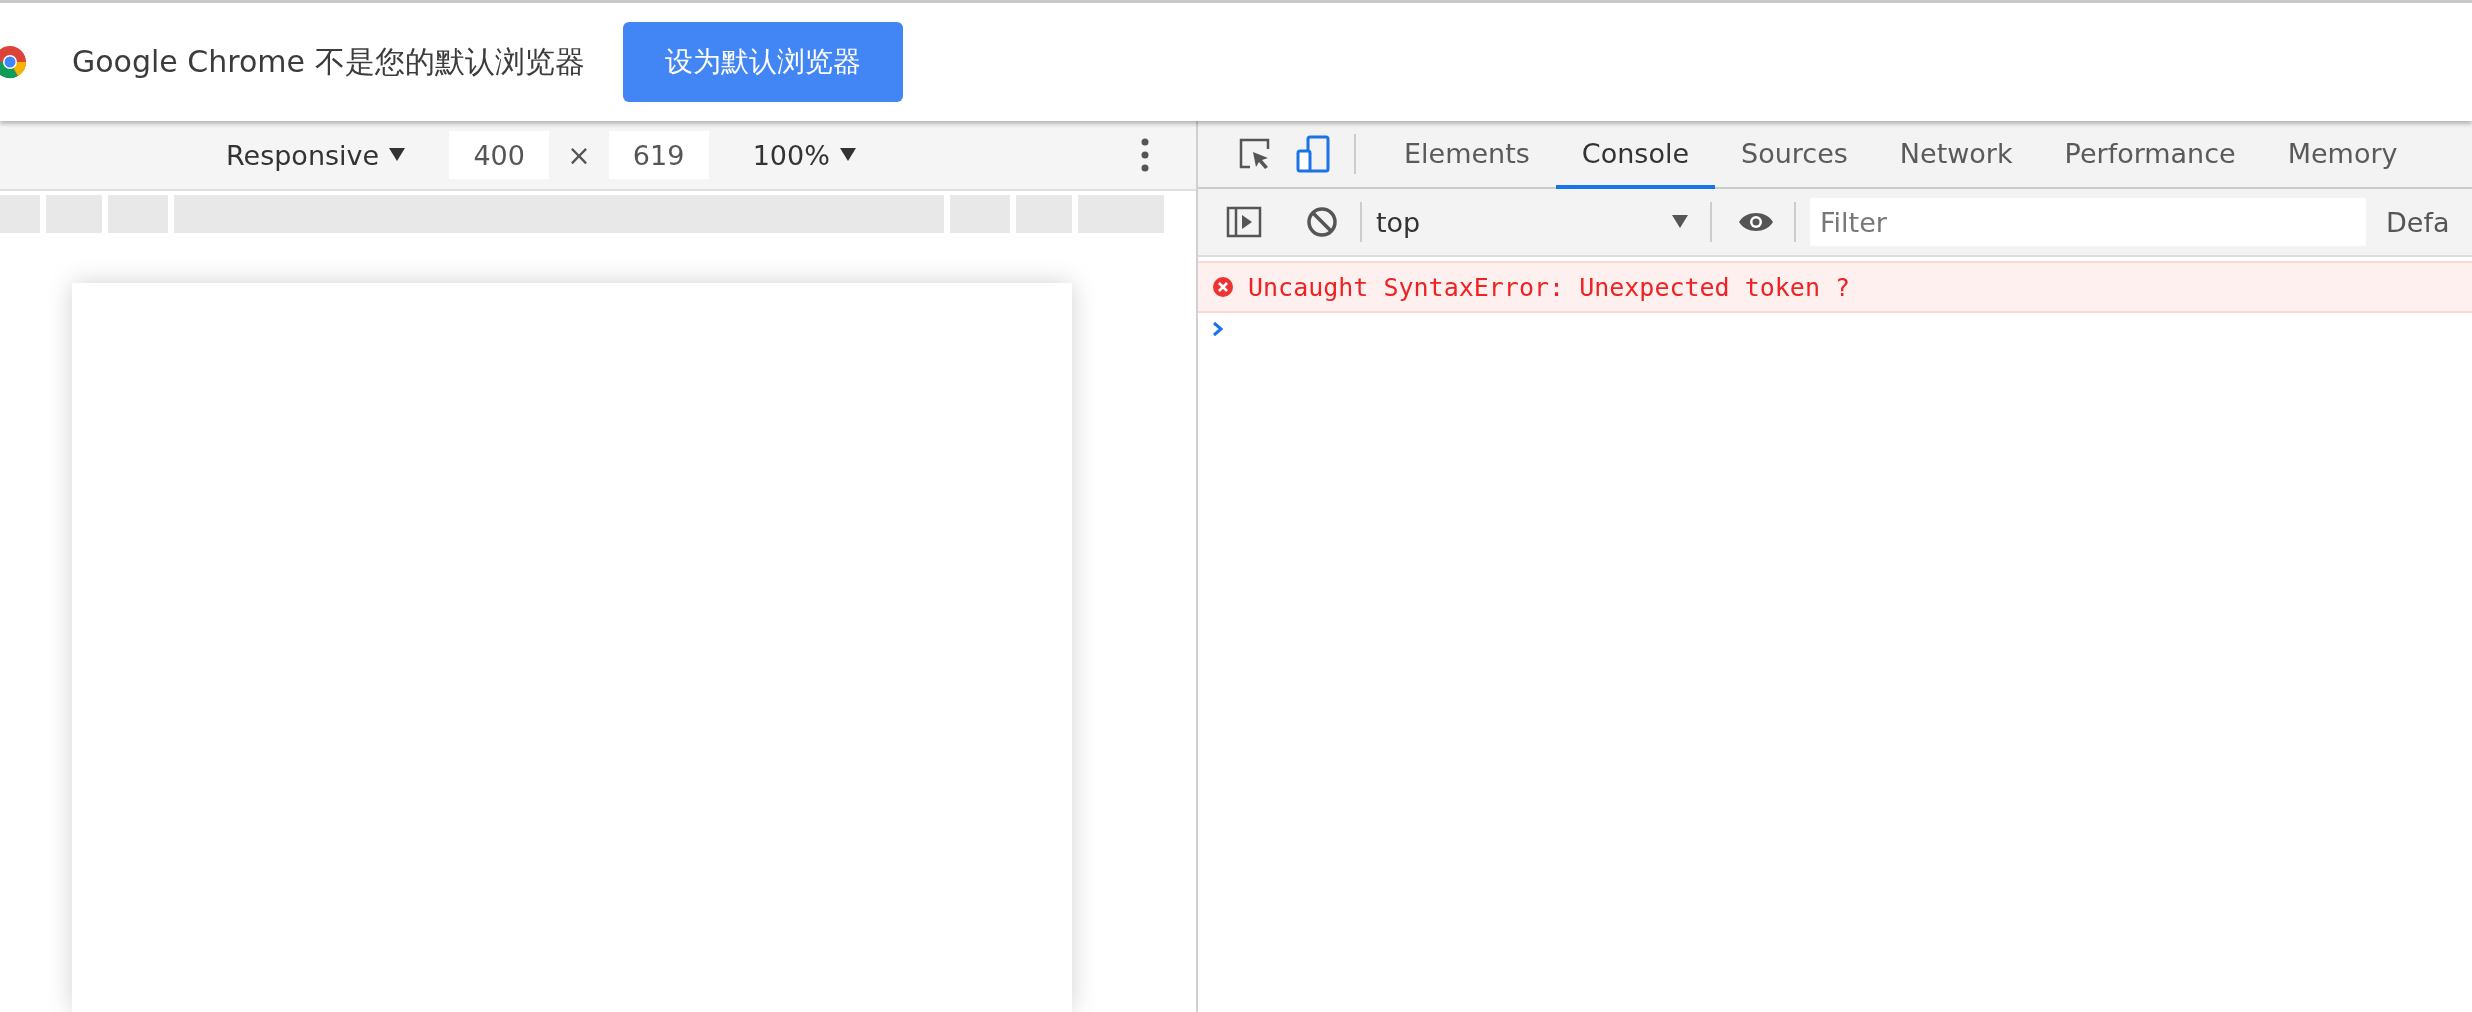 The width and height of the screenshot is (2472, 1012). Describe the element at coordinates (658, 155) in the screenshot. I see `height-input: 619` at that location.